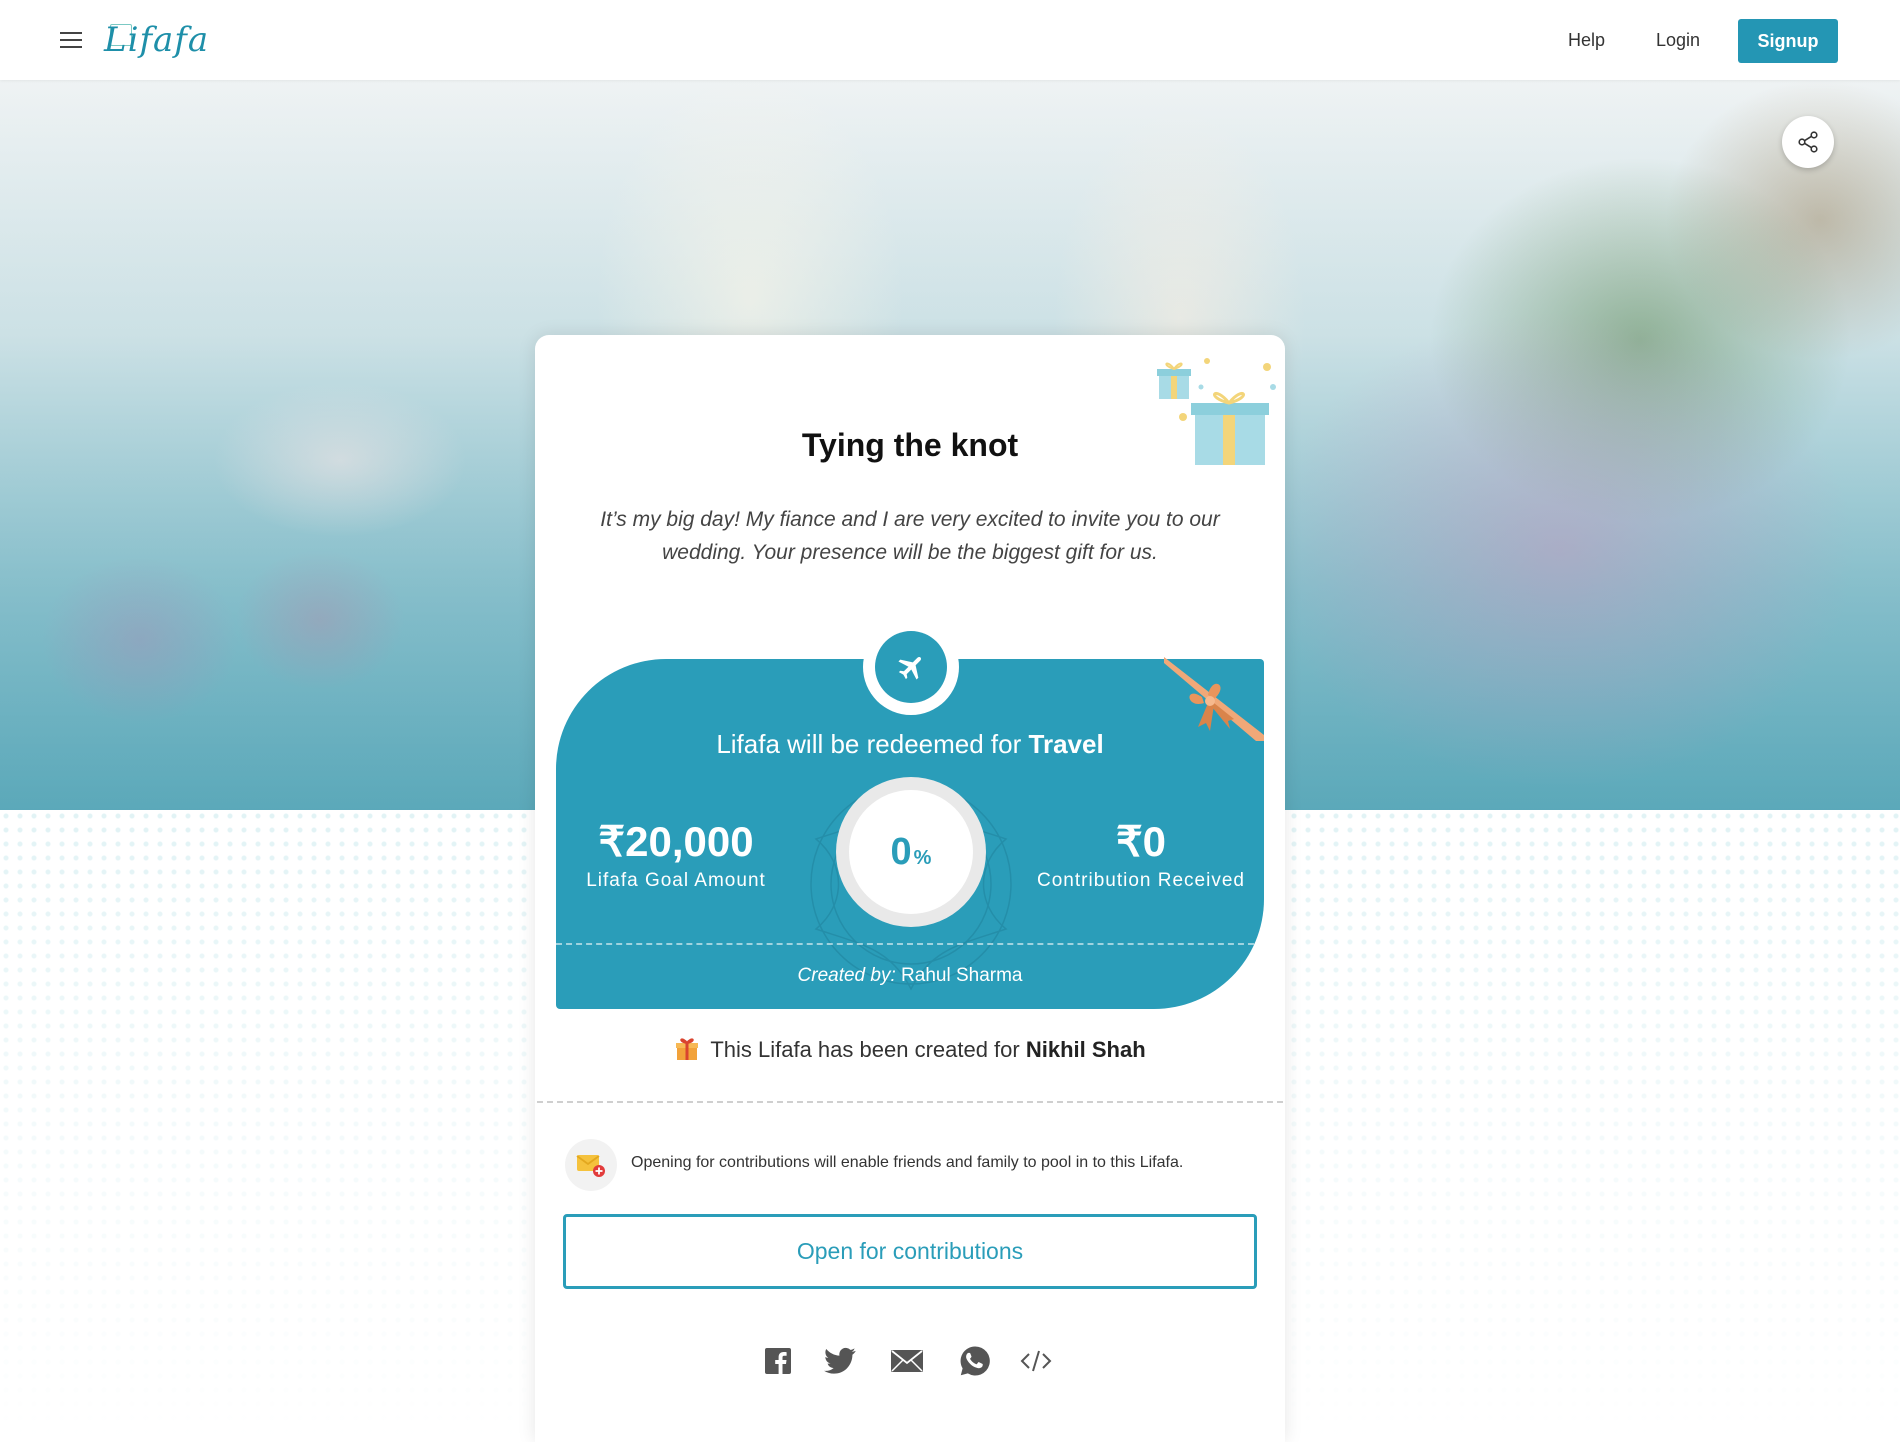 This screenshot has width=1900, height=1442. What do you see at coordinates (910, 1251) in the screenshot?
I see `open-for-contributions-button: Open for contributions` at bounding box center [910, 1251].